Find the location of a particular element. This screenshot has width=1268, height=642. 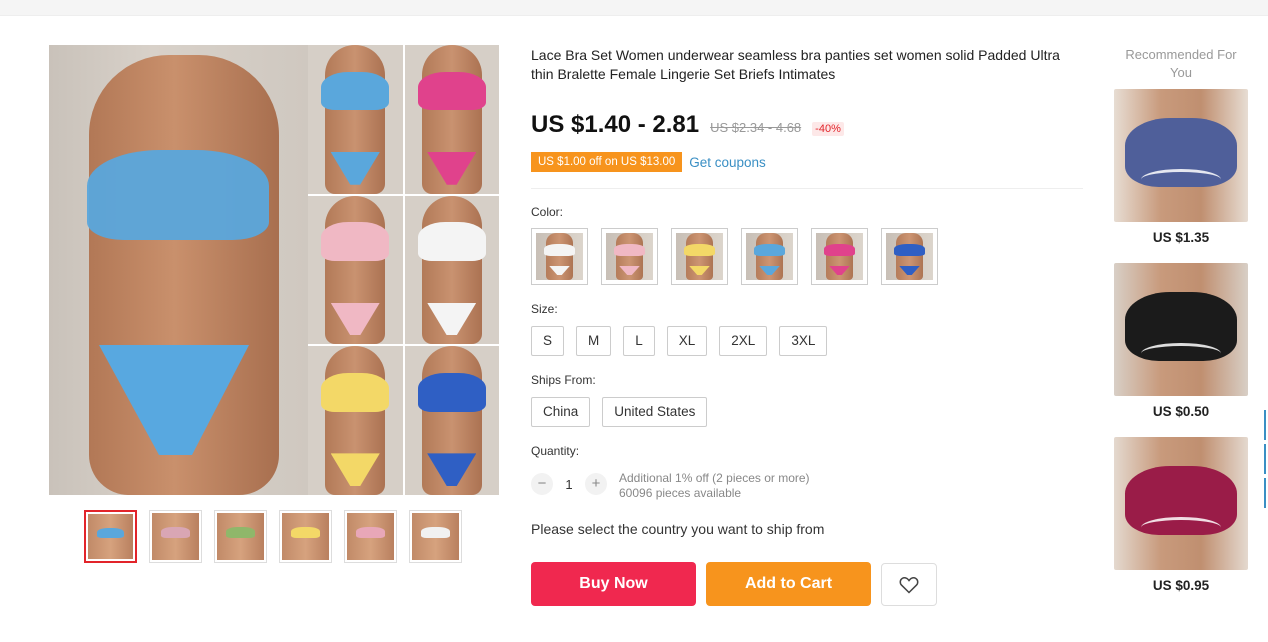

quantity-stepper: − 1 + is located at coordinates (569, 484).